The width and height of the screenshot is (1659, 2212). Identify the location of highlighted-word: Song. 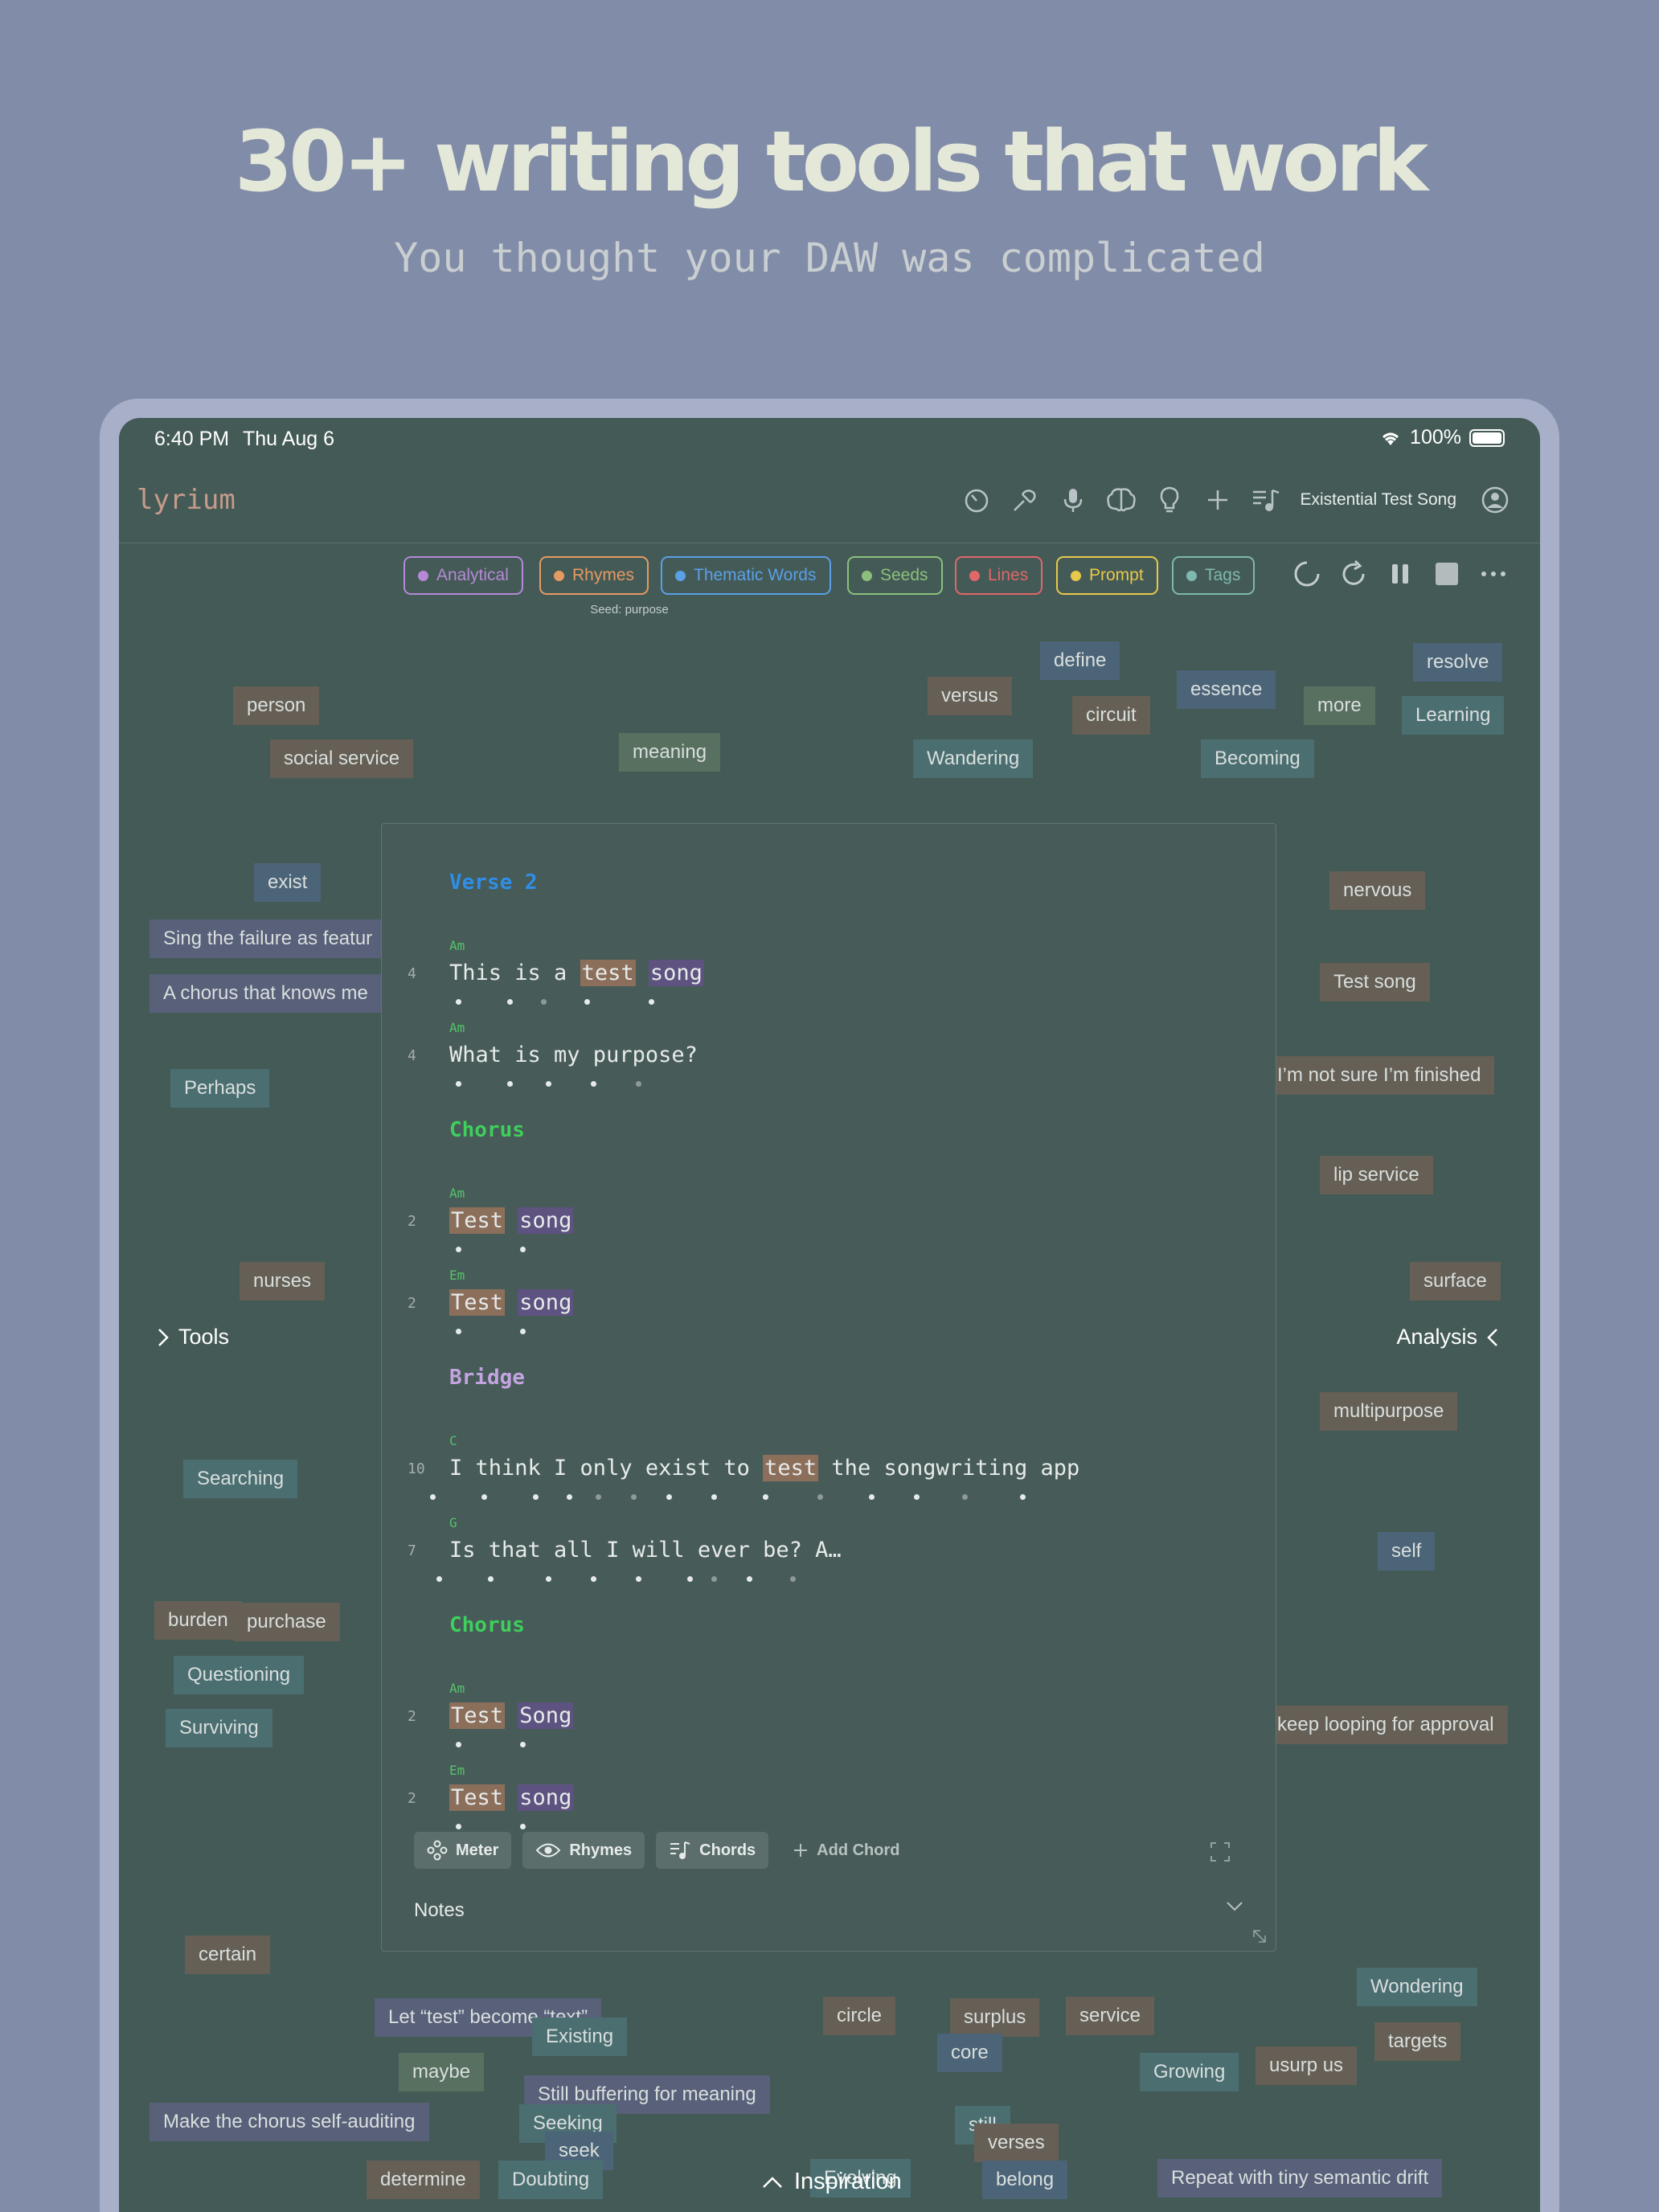
(546, 1715).